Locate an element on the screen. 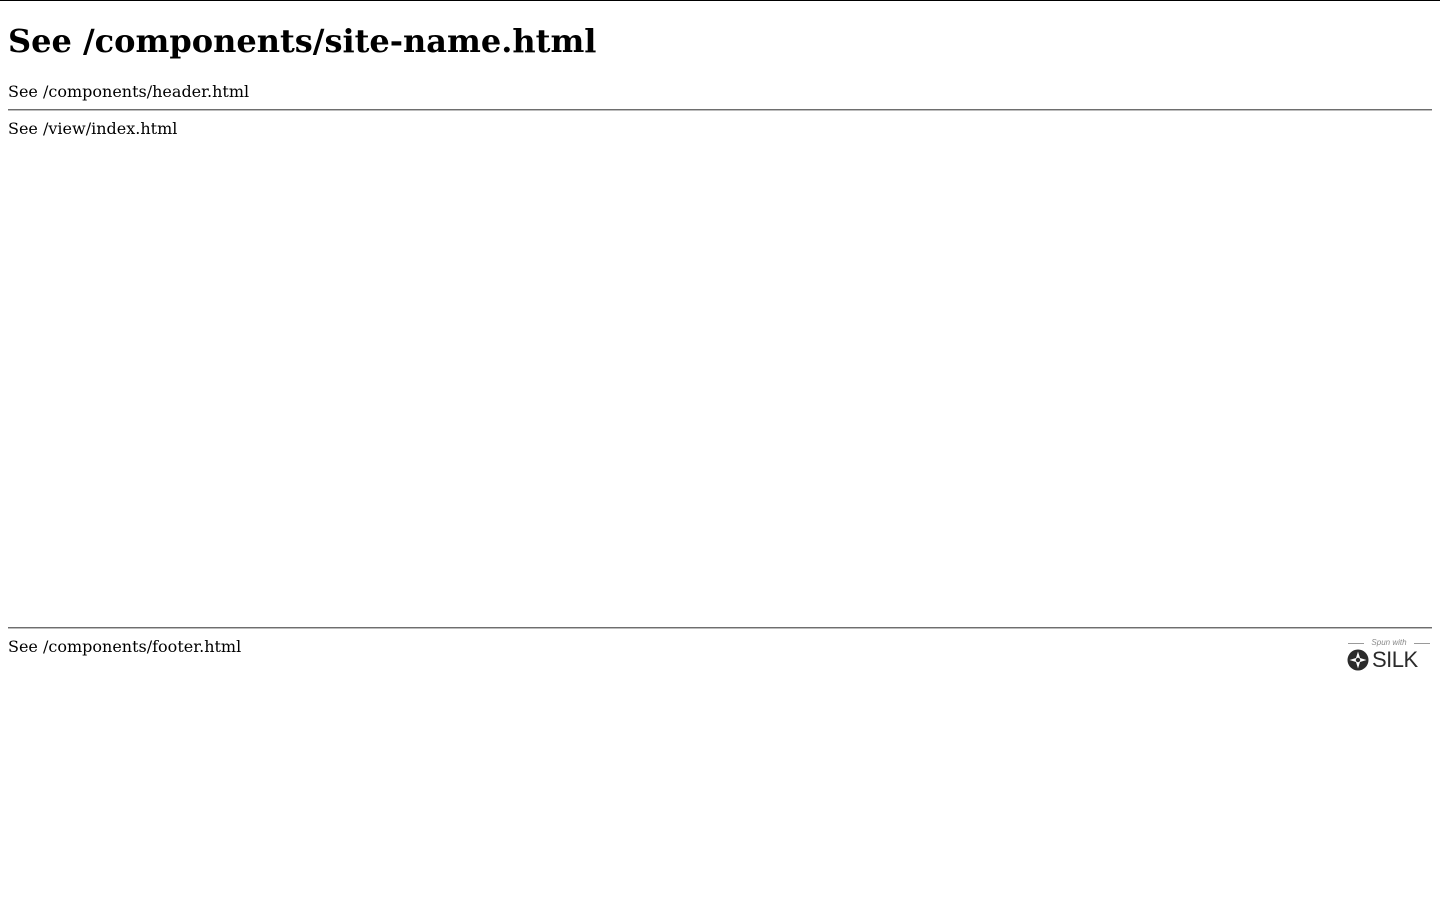 The height and width of the screenshot is (900, 1440). footer-divider is located at coordinates (720, 628).